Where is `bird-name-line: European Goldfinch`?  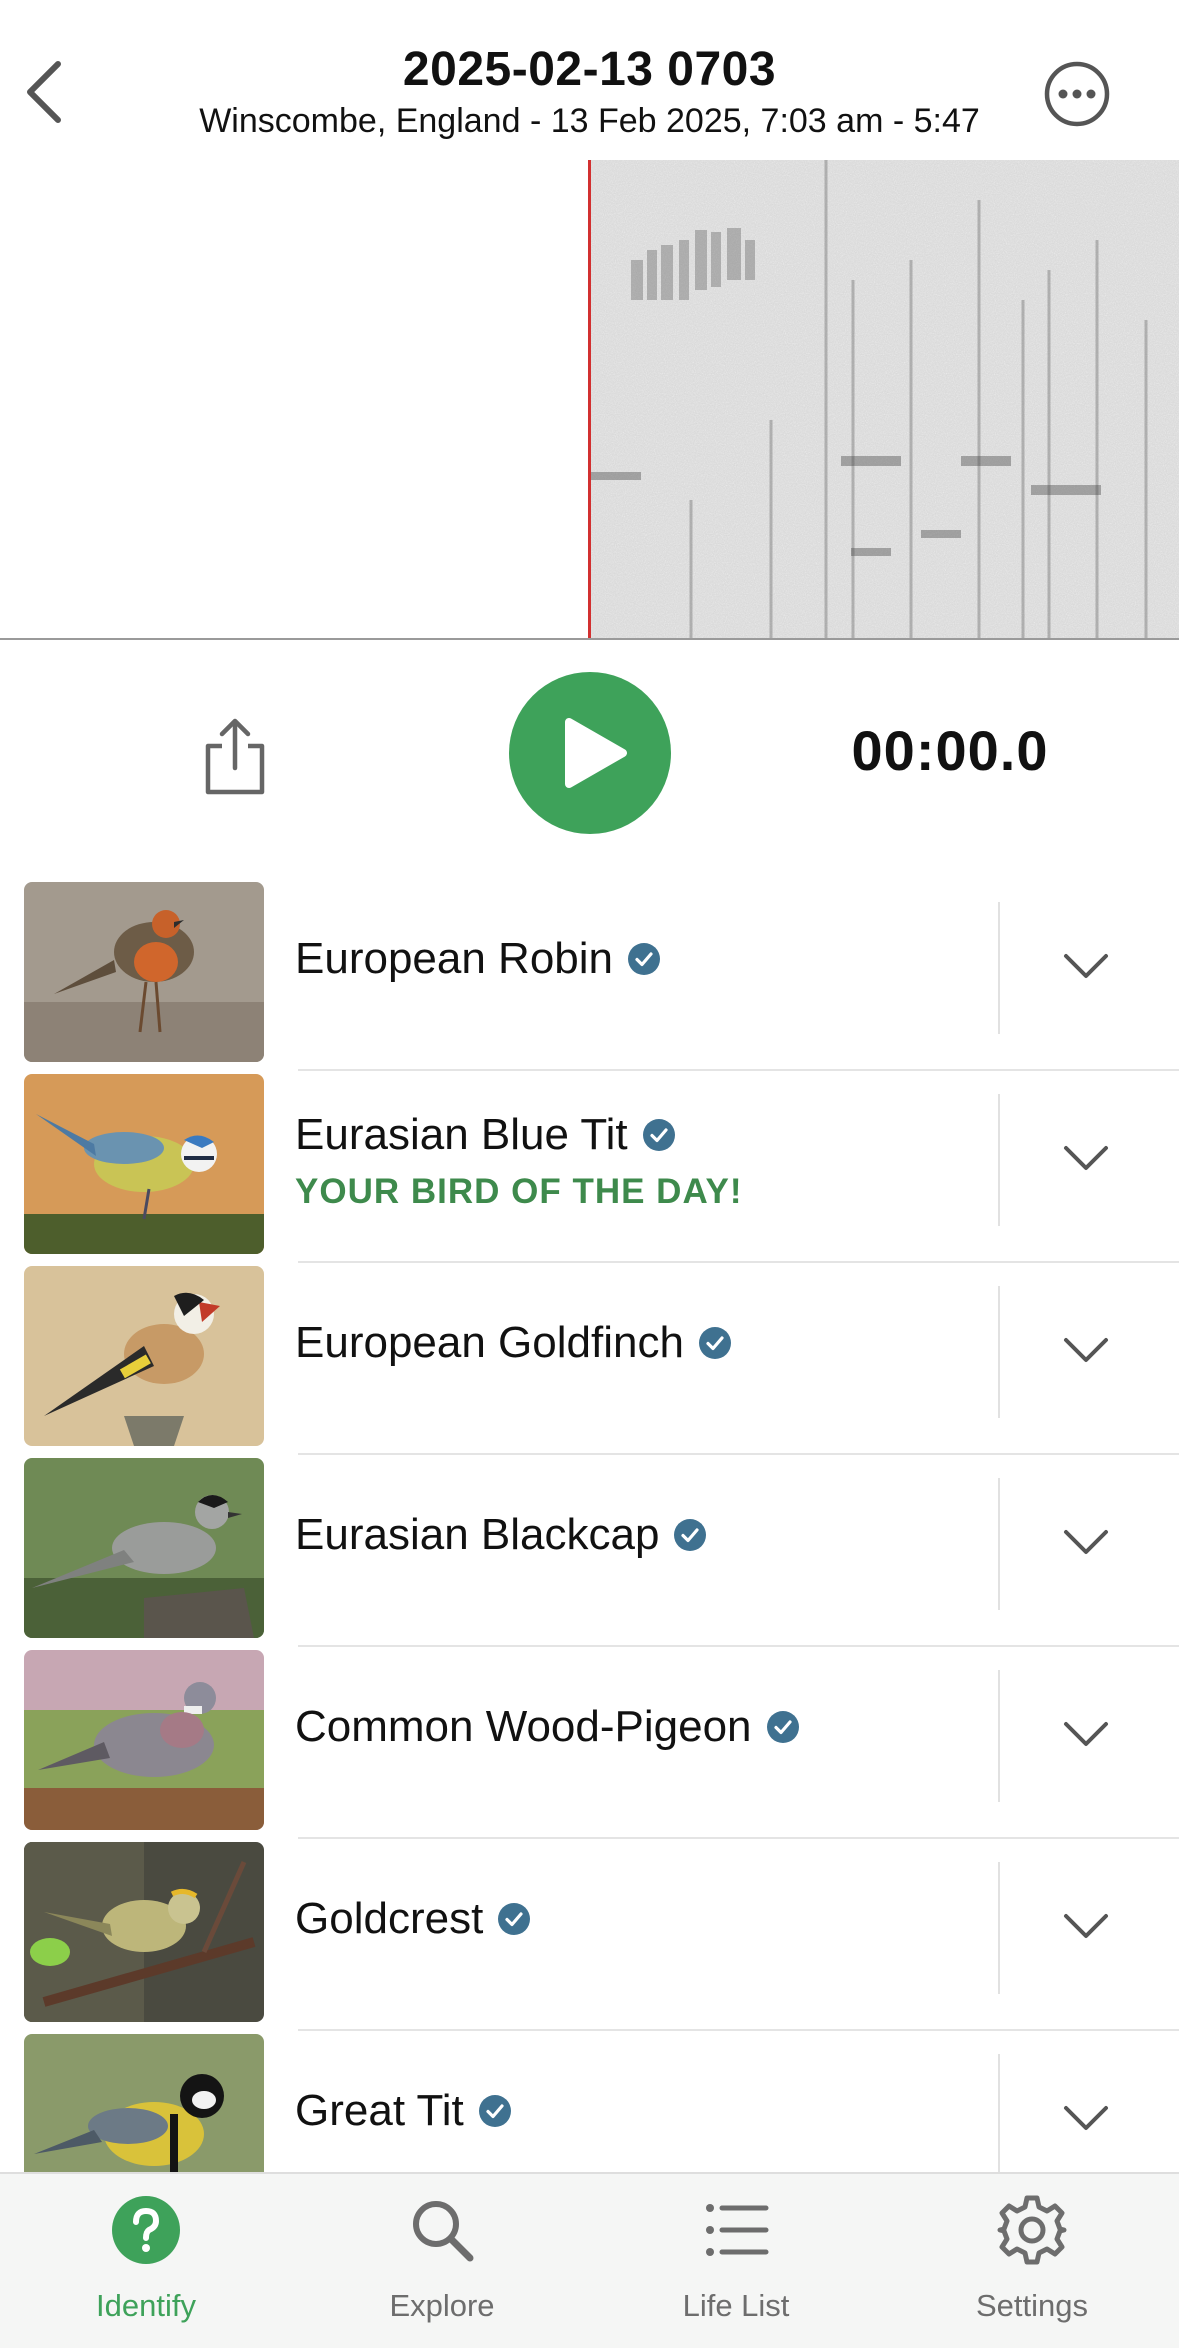 bird-name-line: European Goldfinch is located at coordinates (513, 1343).